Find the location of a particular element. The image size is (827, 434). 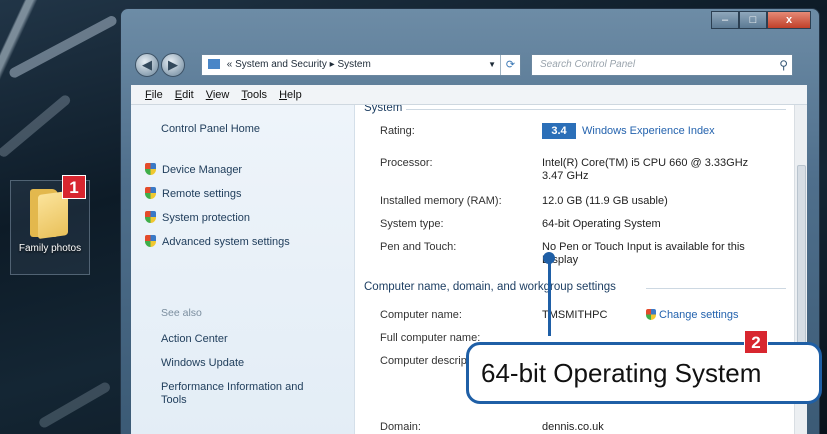

windows-update-link: Windows Update is located at coordinates (202, 363).